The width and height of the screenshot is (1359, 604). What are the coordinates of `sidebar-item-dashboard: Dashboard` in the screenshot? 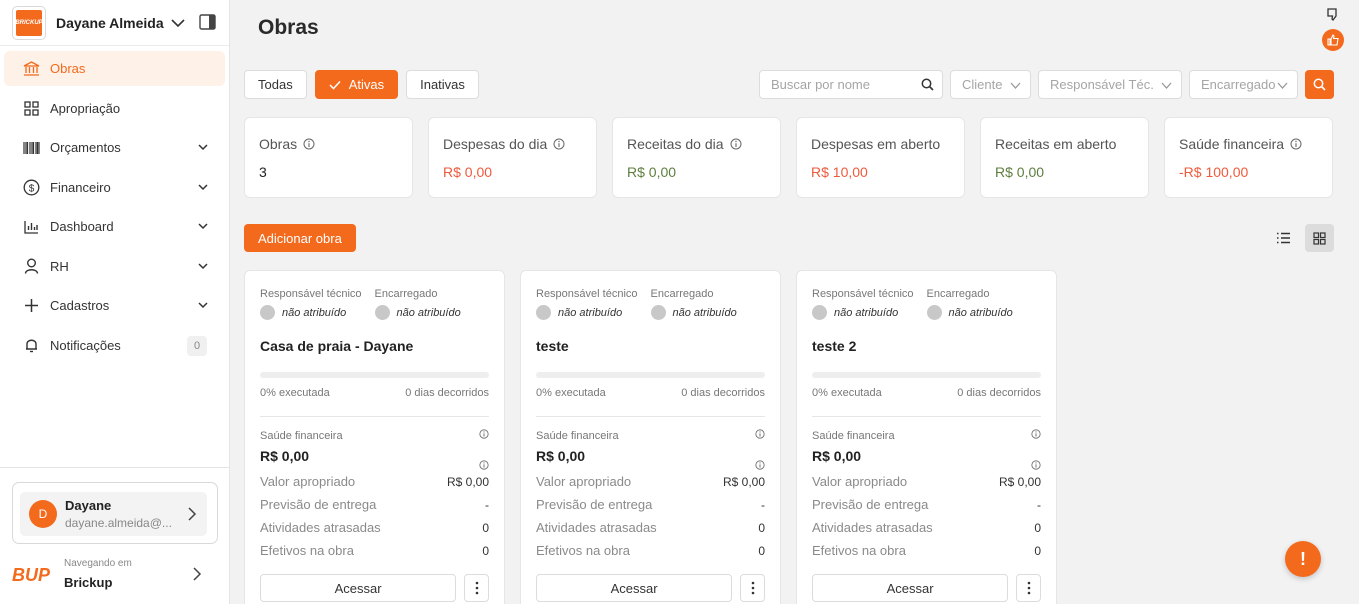 It's located at (114, 226).